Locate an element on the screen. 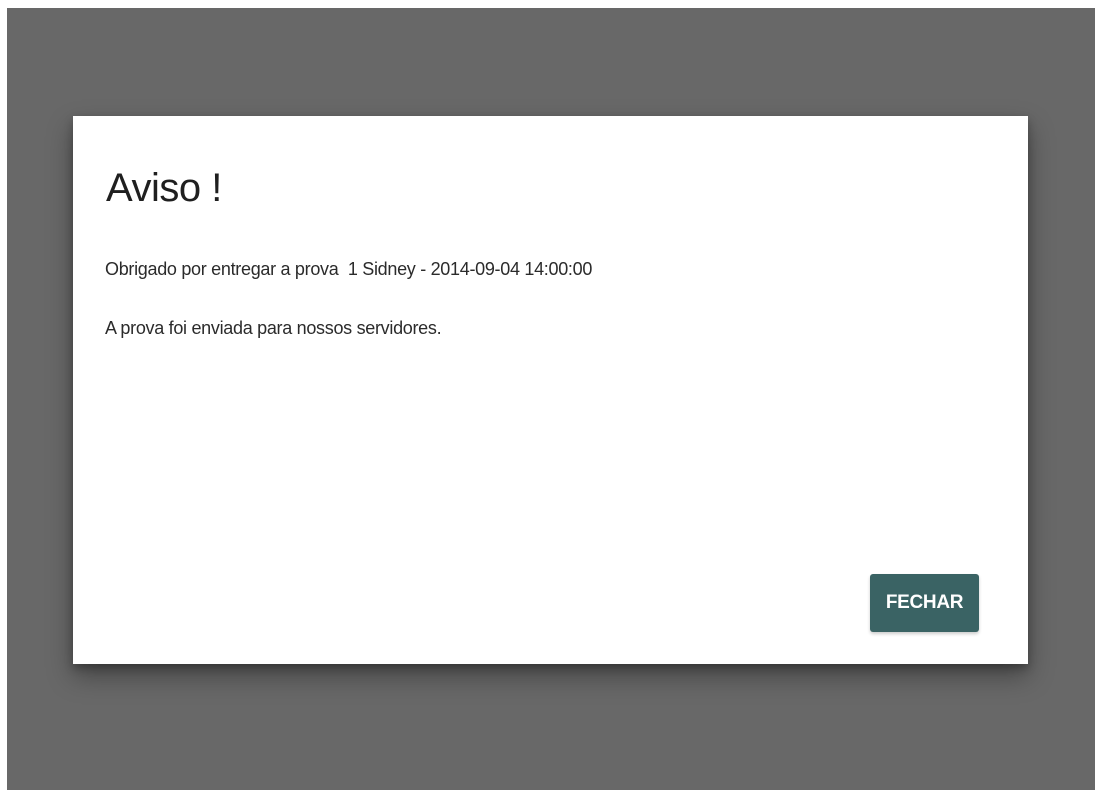 The width and height of the screenshot is (1095, 790). dialog-title: Aviso ! is located at coordinates (164, 188).